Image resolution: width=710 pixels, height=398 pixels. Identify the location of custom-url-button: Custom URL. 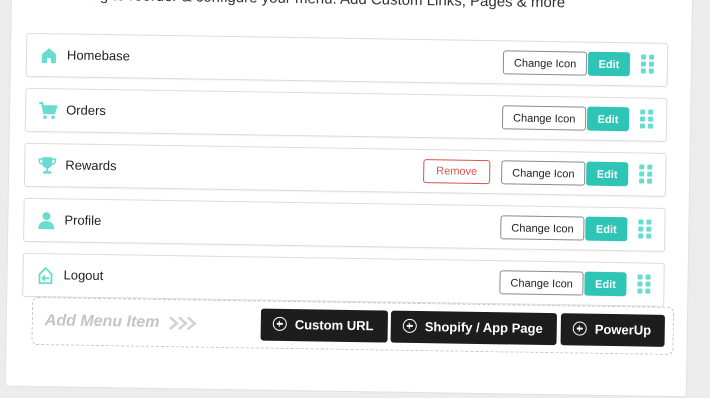
(324, 325).